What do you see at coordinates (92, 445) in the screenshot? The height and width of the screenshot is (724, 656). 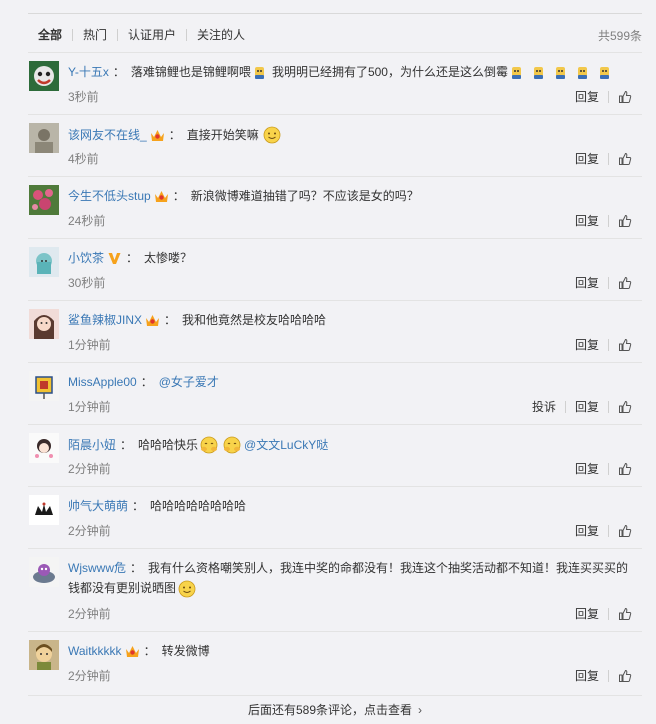 I see `username-link: 陌晨小妞` at bounding box center [92, 445].